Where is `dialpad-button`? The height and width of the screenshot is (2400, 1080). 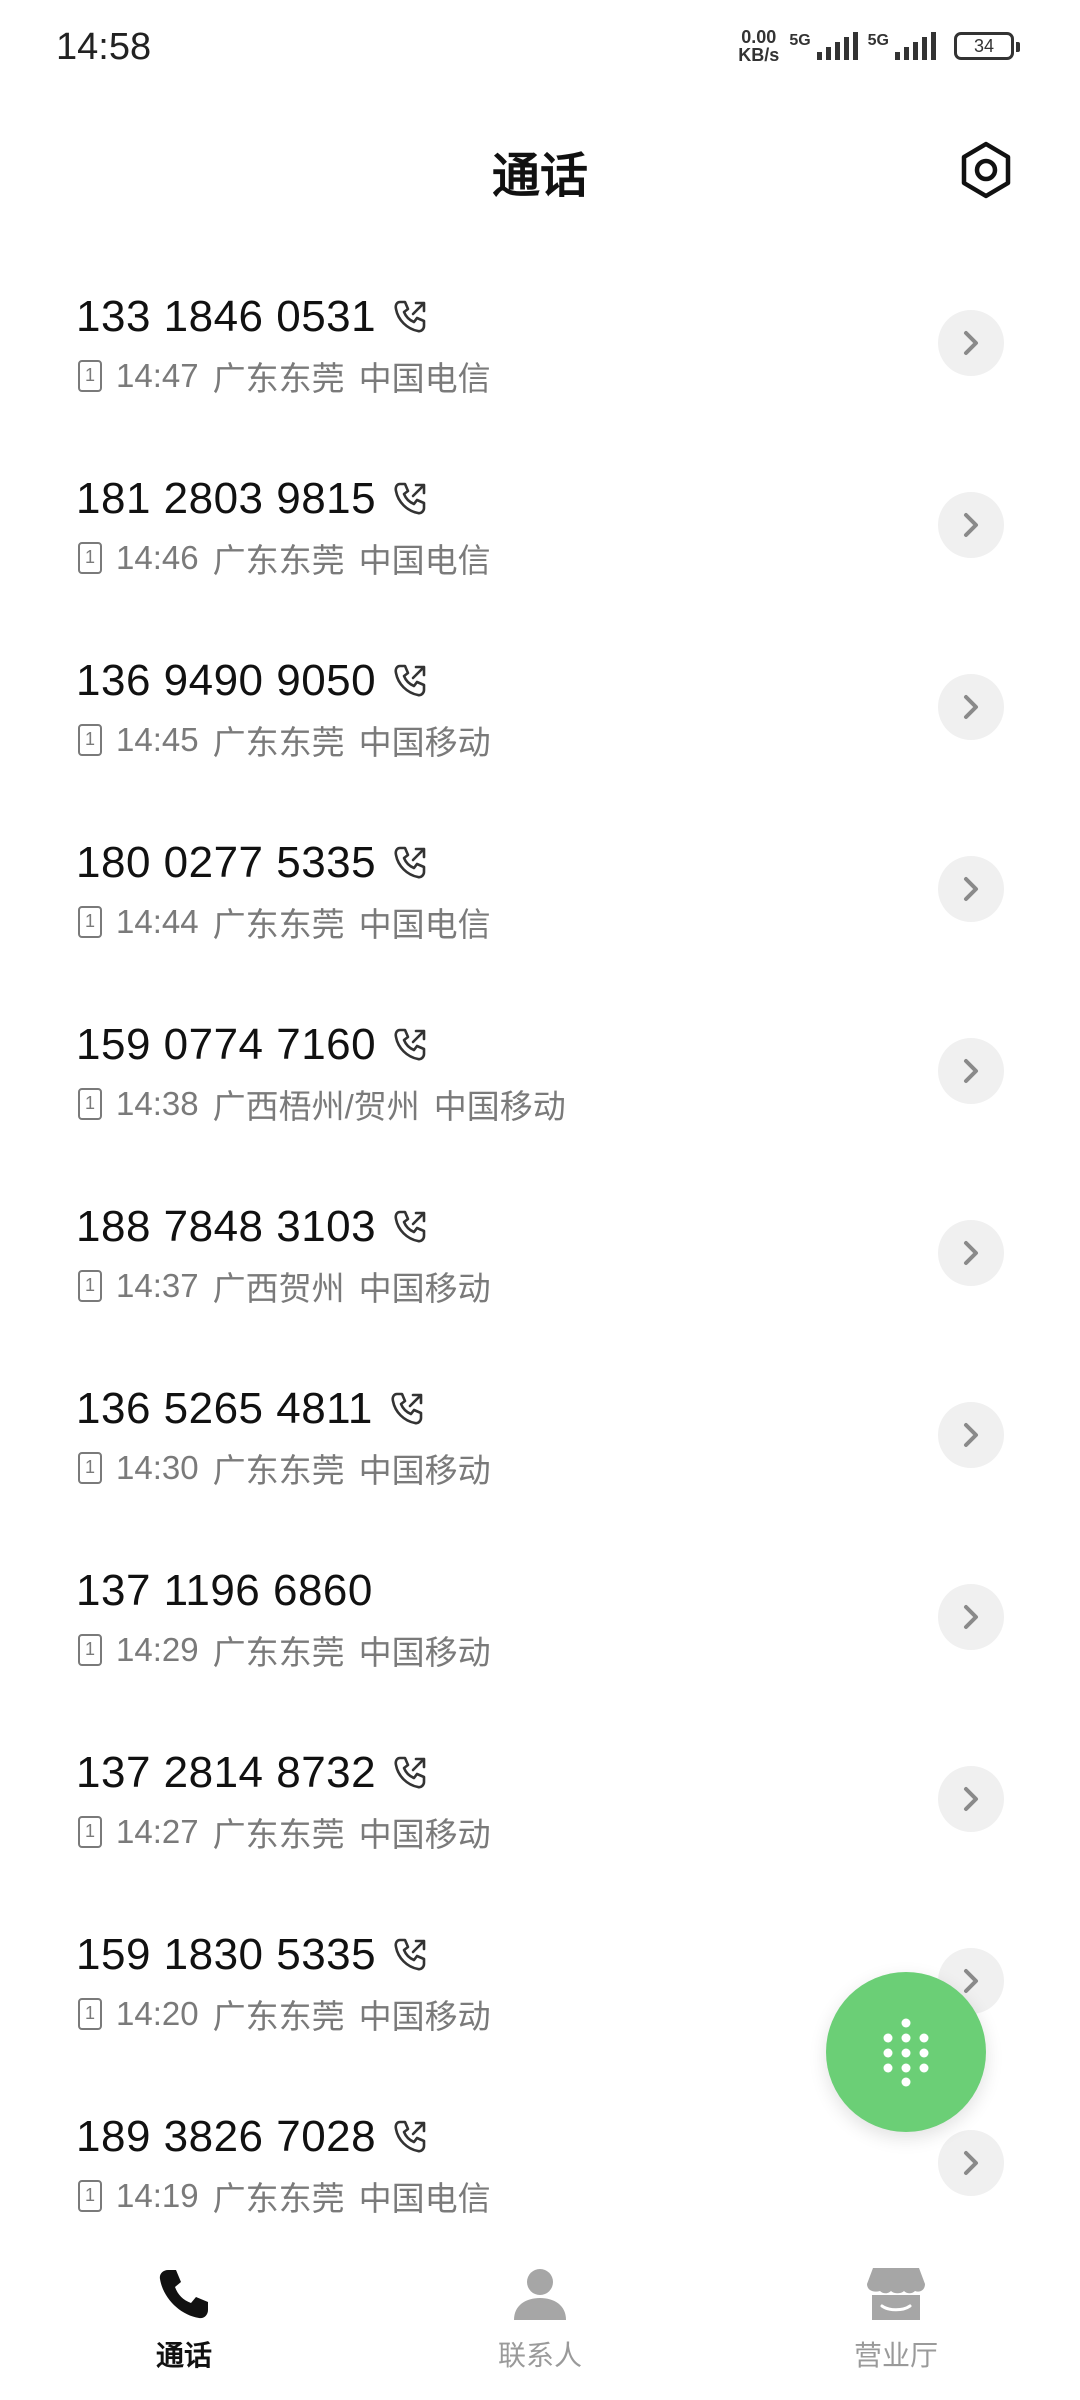
dialpad-button is located at coordinates (906, 2052).